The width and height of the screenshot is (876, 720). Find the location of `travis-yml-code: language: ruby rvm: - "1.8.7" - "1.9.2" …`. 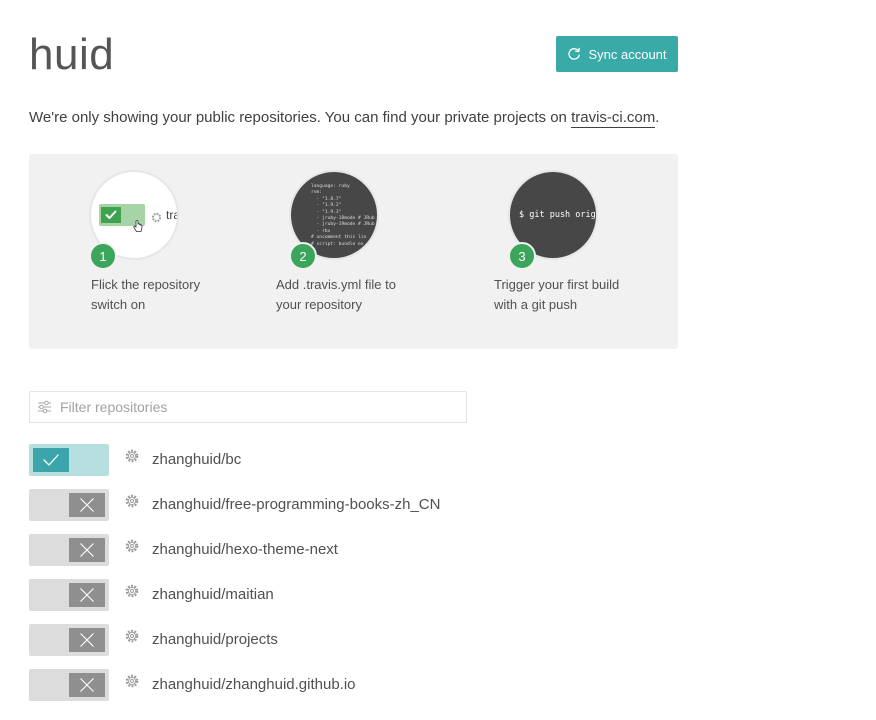

travis-yml-code: language: ruby rvm: - "1.8.7" - "1.9.2" … is located at coordinates (343, 215).